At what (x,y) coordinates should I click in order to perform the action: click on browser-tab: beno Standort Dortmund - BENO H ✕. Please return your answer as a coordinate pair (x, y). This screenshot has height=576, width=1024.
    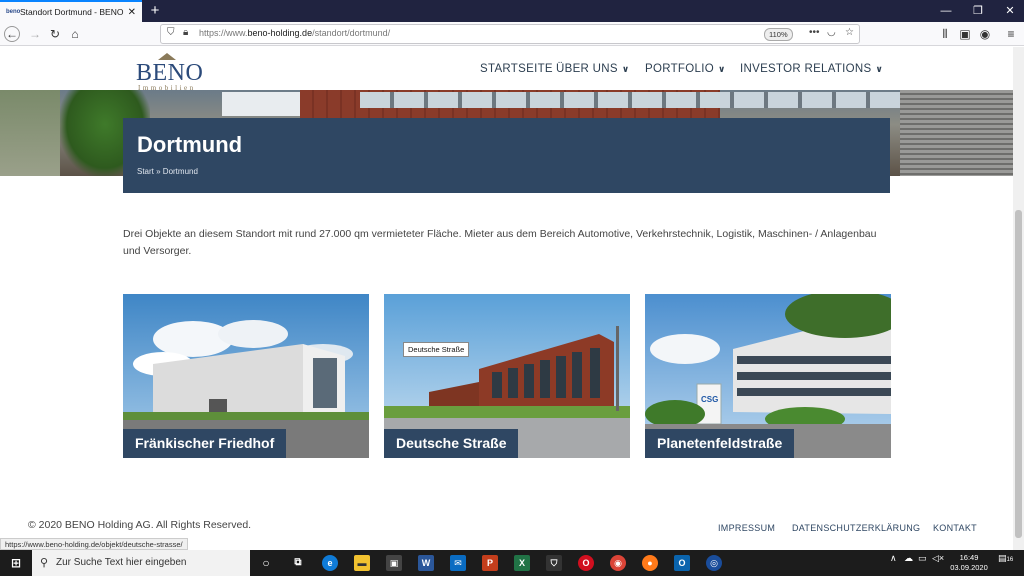
    Looking at the image, I should click on (71, 11).